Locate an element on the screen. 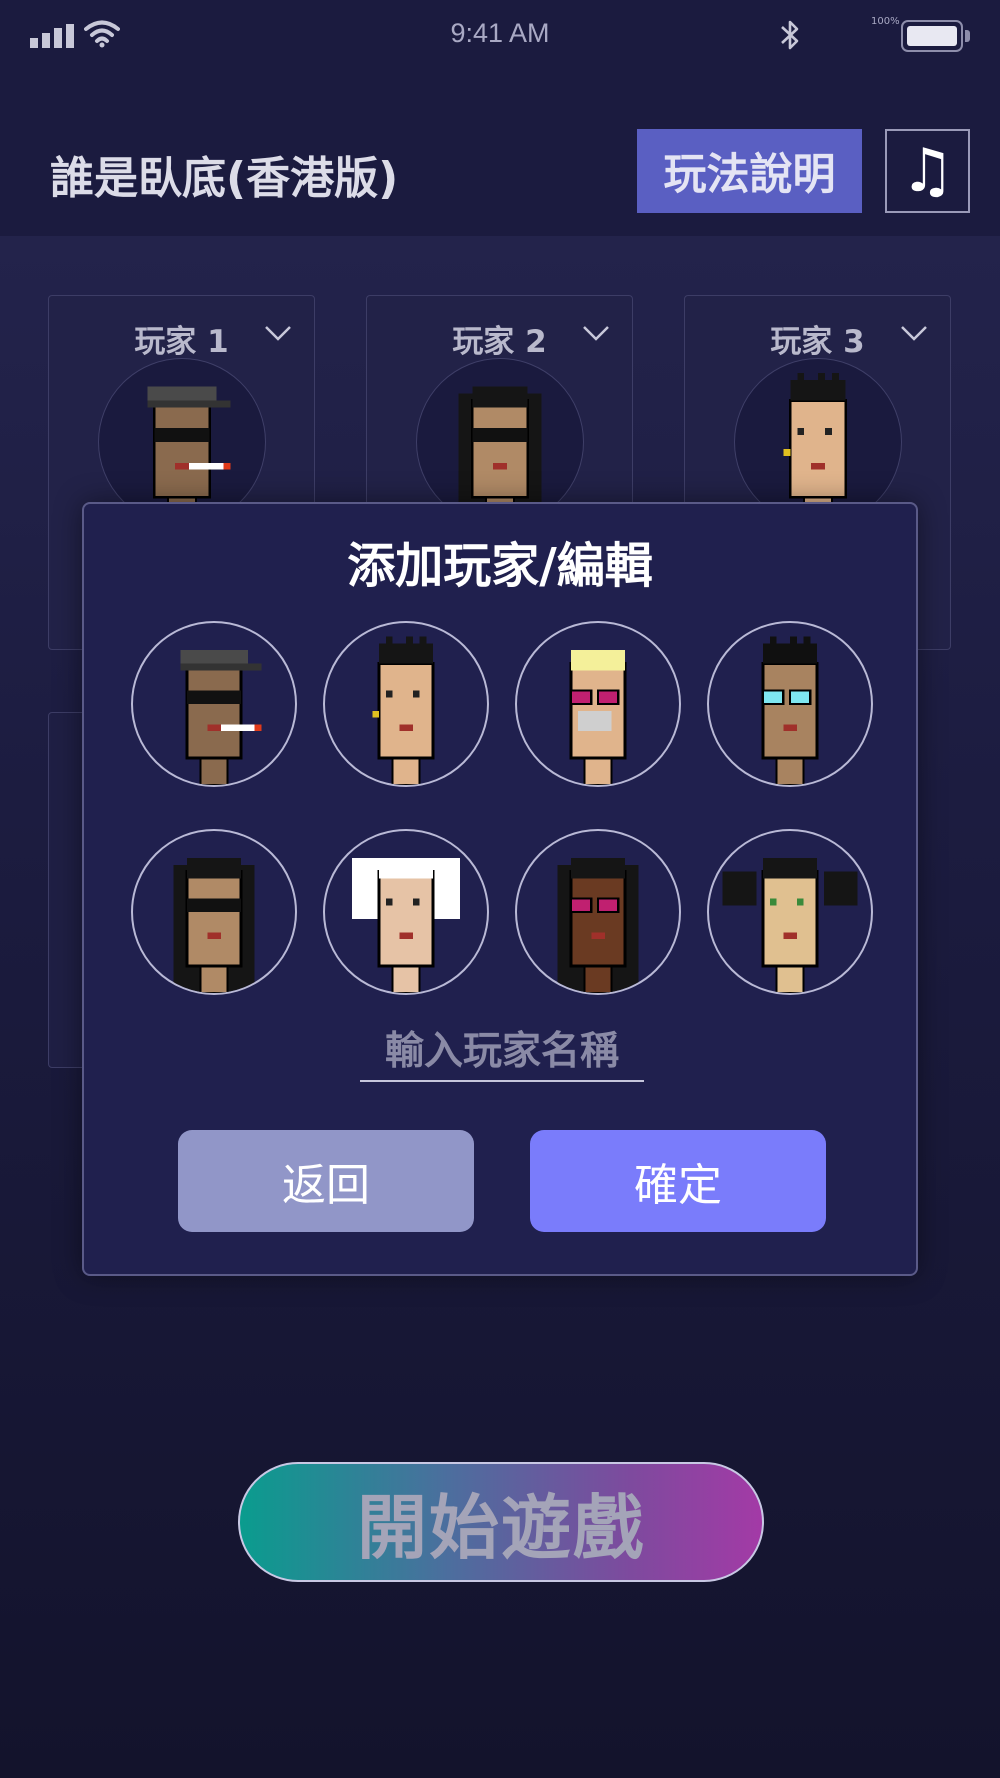  bluetooth-icon is located at coordinates (790, 35).